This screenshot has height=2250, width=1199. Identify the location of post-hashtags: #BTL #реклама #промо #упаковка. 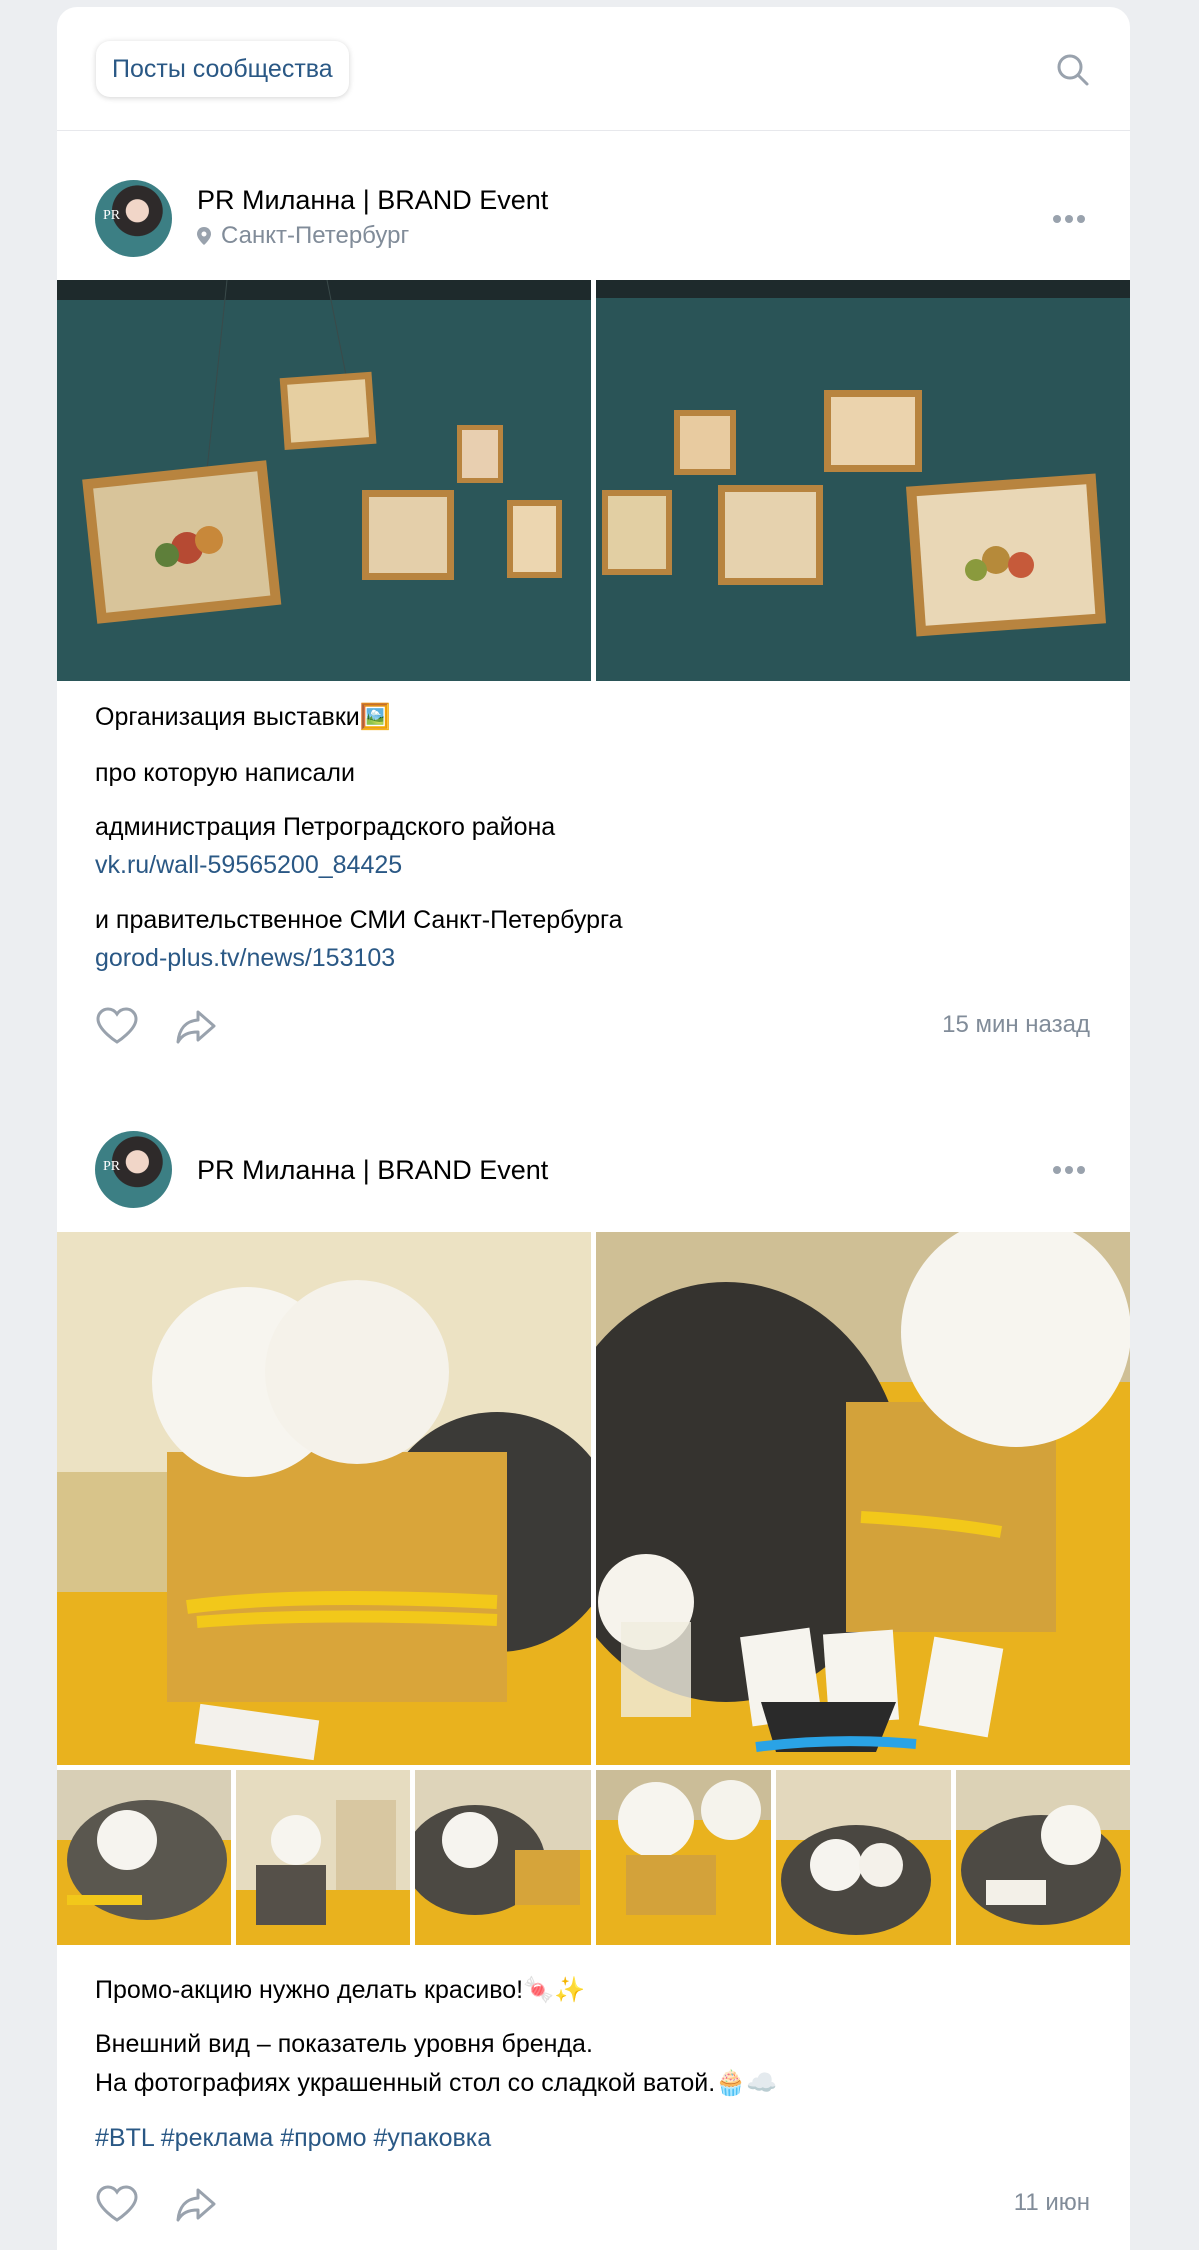
(293, 2138).